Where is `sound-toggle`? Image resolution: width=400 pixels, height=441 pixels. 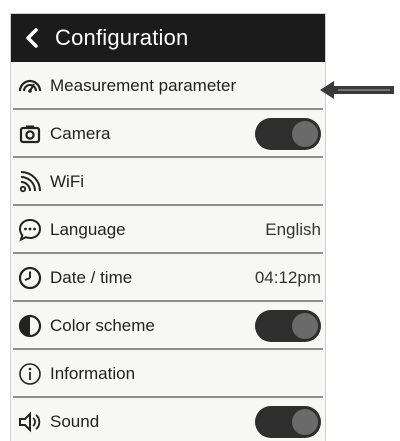 sound-toggle is located at coordinates (288, 422).